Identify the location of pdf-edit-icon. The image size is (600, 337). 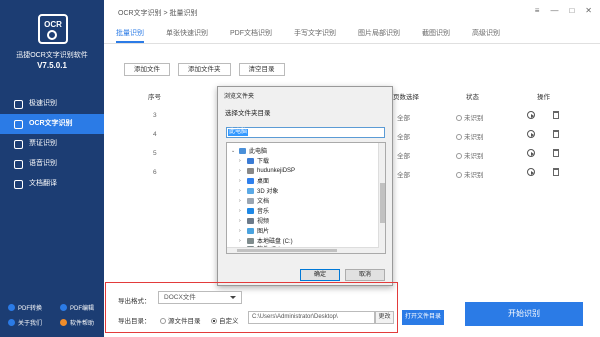
(63, 307).